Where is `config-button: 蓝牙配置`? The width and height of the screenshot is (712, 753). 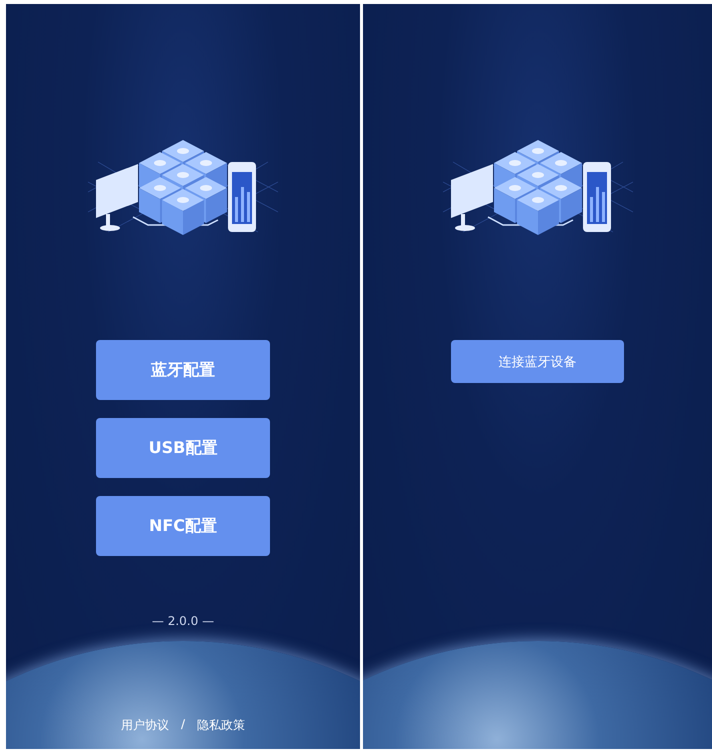 config-button: 蓝牙配置 is located at coordinates (183, 370).